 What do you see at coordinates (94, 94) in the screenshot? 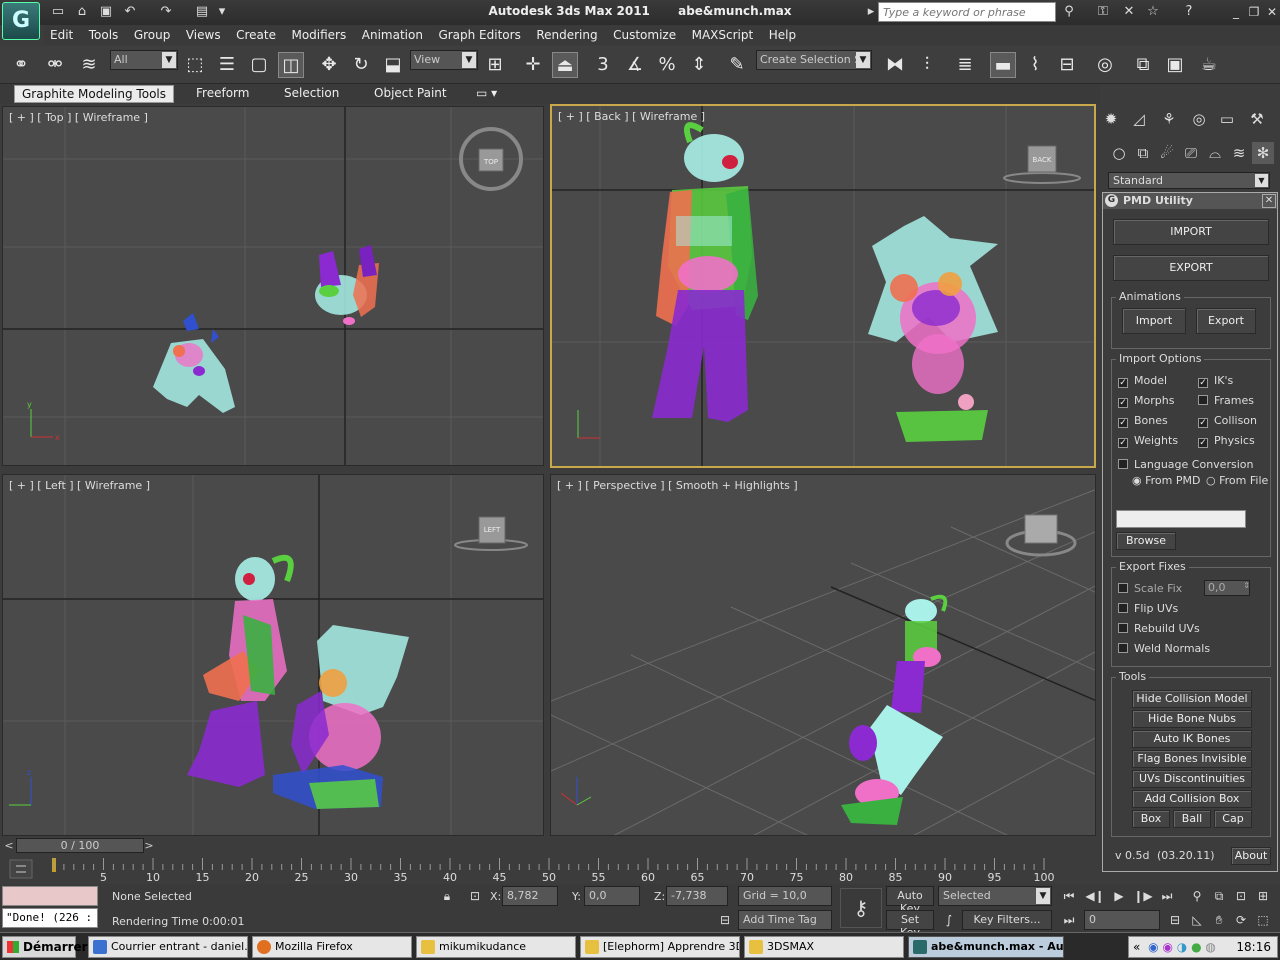
I see `tab-graphite-modeling-tools: Graphite Modeling Tools` at bounding box center [94, 94].